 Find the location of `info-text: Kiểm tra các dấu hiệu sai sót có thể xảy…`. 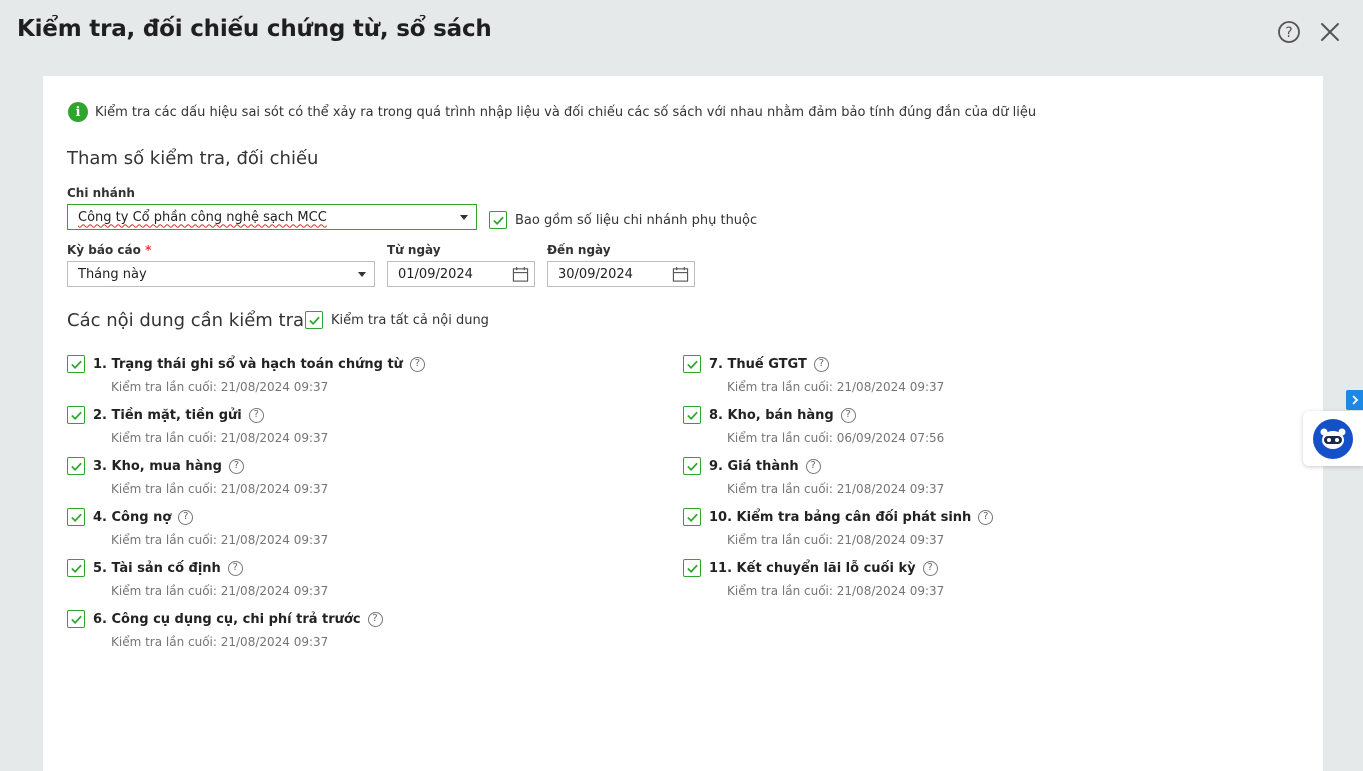

info-text: Kiểm tra các dấu hiệu sai sót có thể xảy… is located at coordinates (566, 112).